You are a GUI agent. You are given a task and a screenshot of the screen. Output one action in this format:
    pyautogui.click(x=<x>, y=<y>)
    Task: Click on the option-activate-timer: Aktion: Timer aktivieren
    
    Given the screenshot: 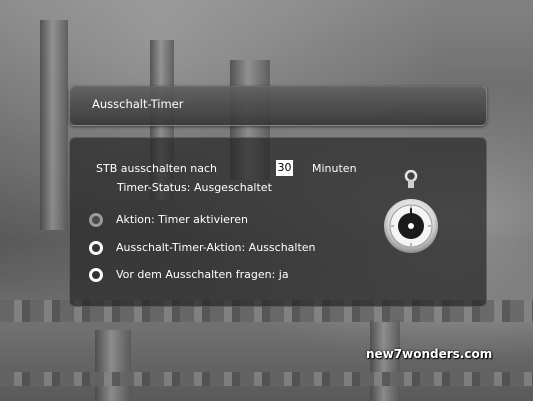 What is the action you would take?
    pyautogui.click(x=182, y=219)
    